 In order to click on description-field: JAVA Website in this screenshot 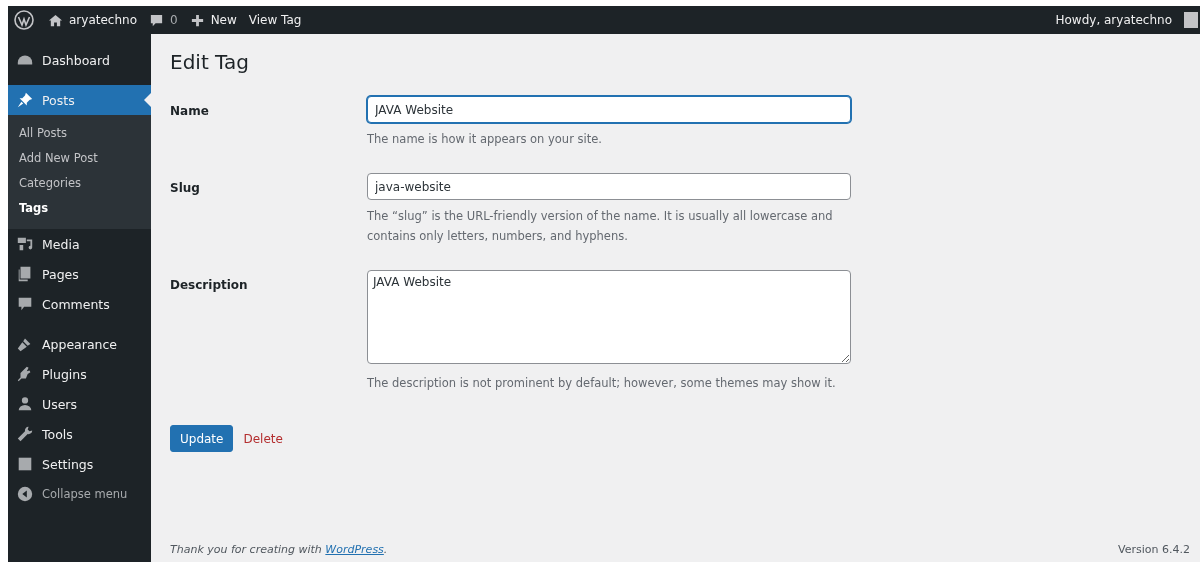, I will do `click(609, 317)`.